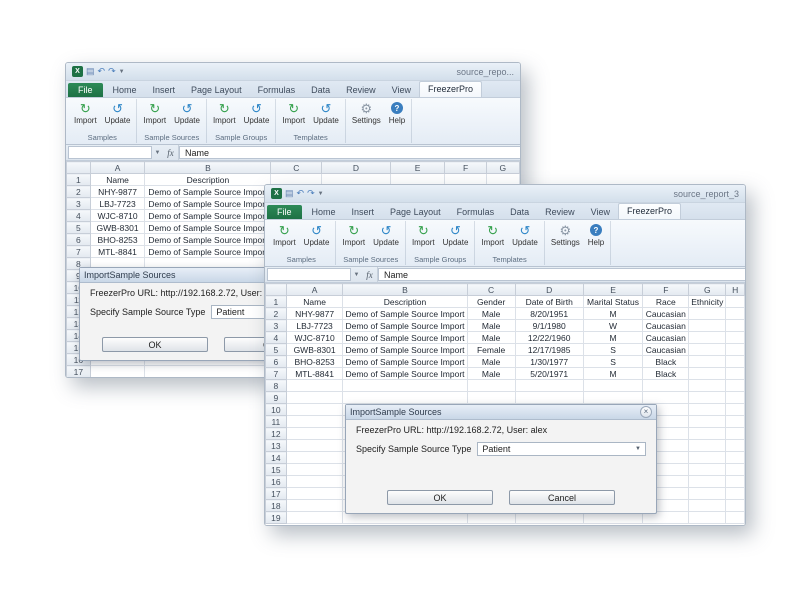 This screenshot has height=600, width=800. What do you see at coordinates (565, 235) in the screenshot?
I see `settings-button: ⚙ Settings` at bounding box center [565, 235].